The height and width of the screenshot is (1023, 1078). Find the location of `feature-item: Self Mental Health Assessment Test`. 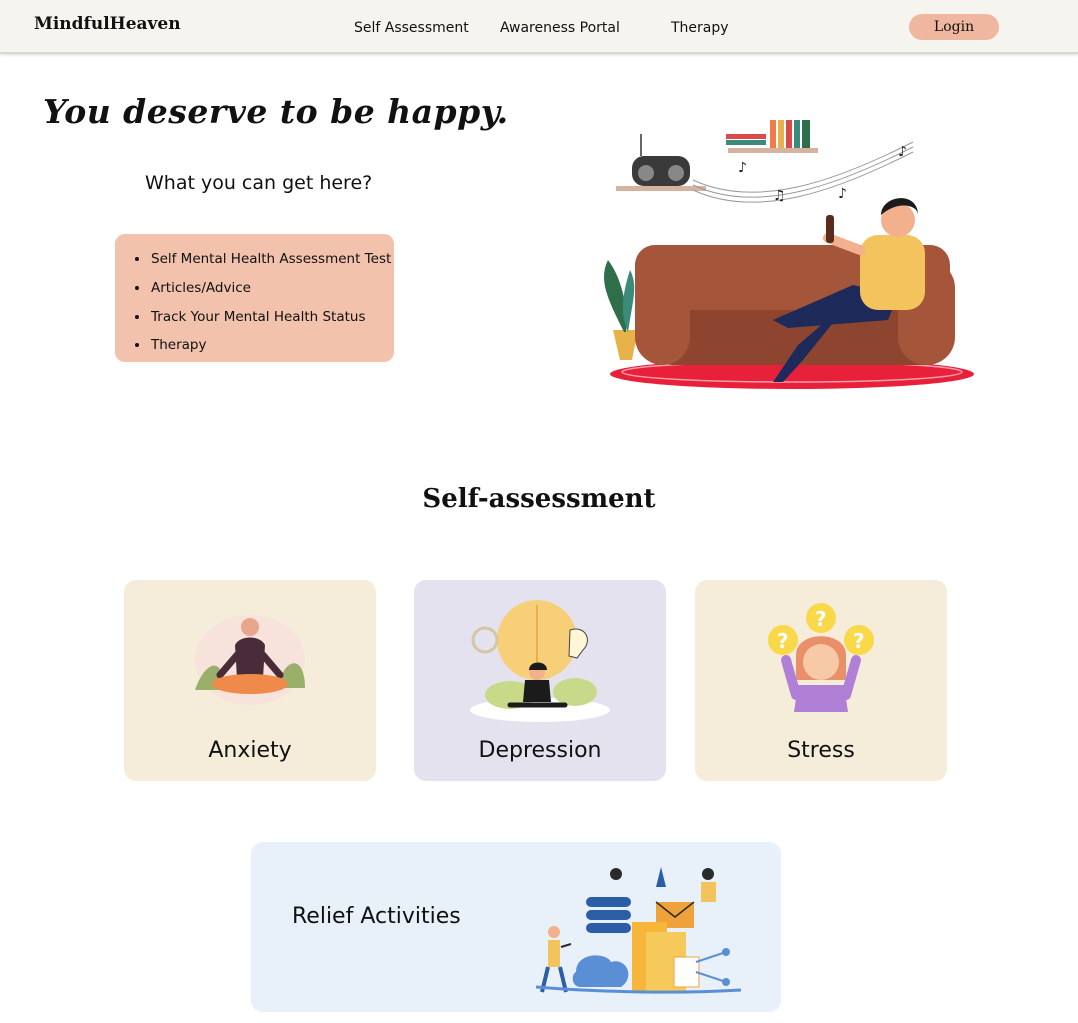

feature-item: Self Mental Health Assessment Test is located at coordinates (264, 259).